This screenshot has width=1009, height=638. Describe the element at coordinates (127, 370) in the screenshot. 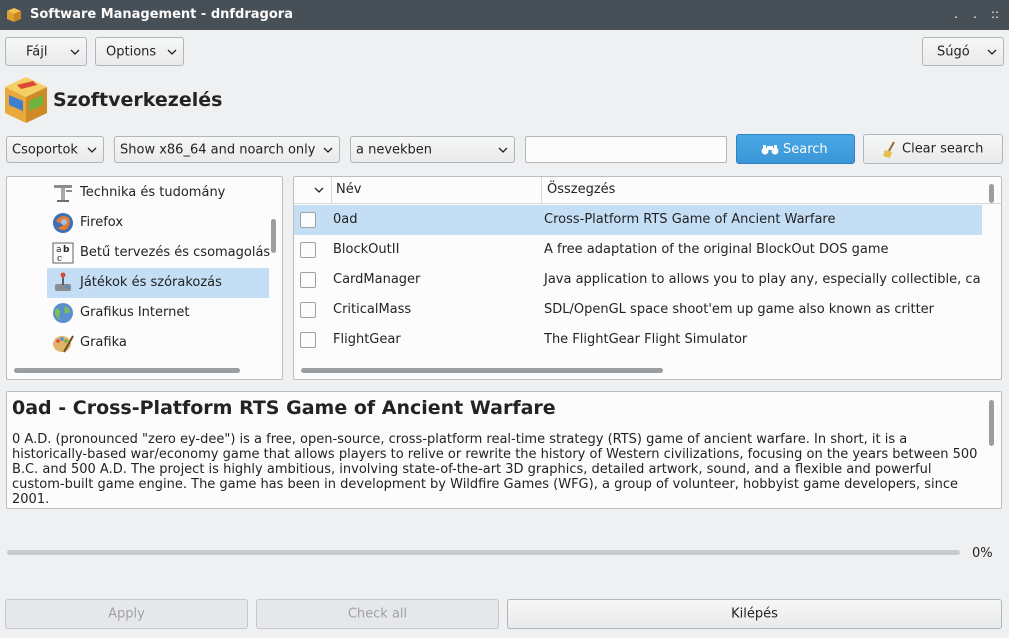

I see `groups-horizontal-scrollbar` at that location.